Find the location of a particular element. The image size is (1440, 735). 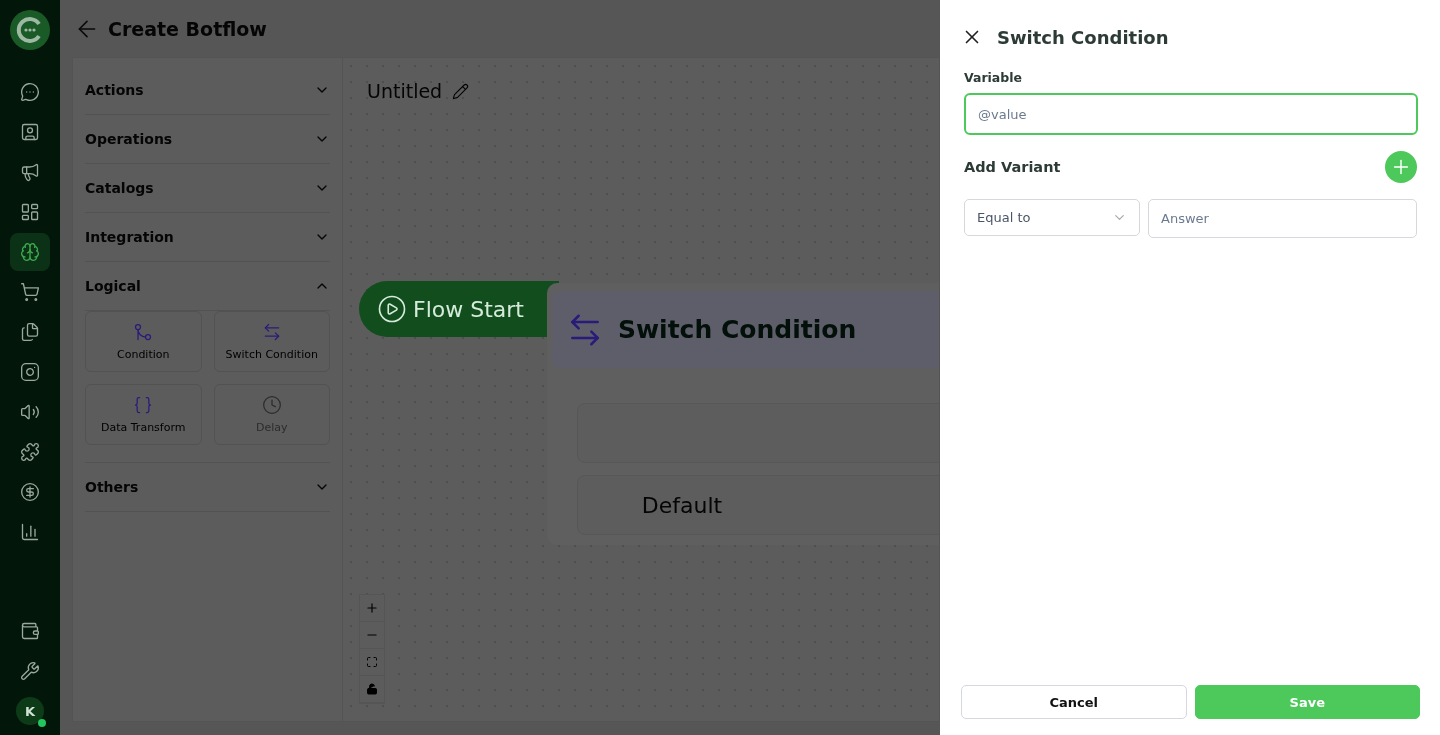

brain-icon is located at coordinates (30, 252).